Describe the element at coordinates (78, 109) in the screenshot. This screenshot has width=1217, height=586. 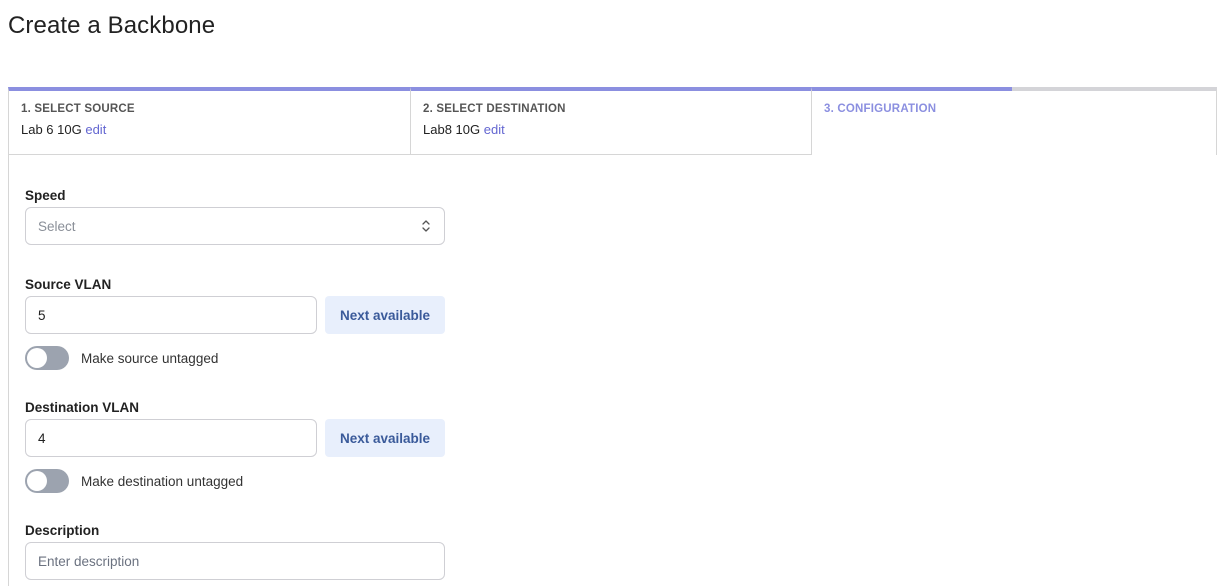
I see `step-heading: 1. SELECT SOURCE` at that location.